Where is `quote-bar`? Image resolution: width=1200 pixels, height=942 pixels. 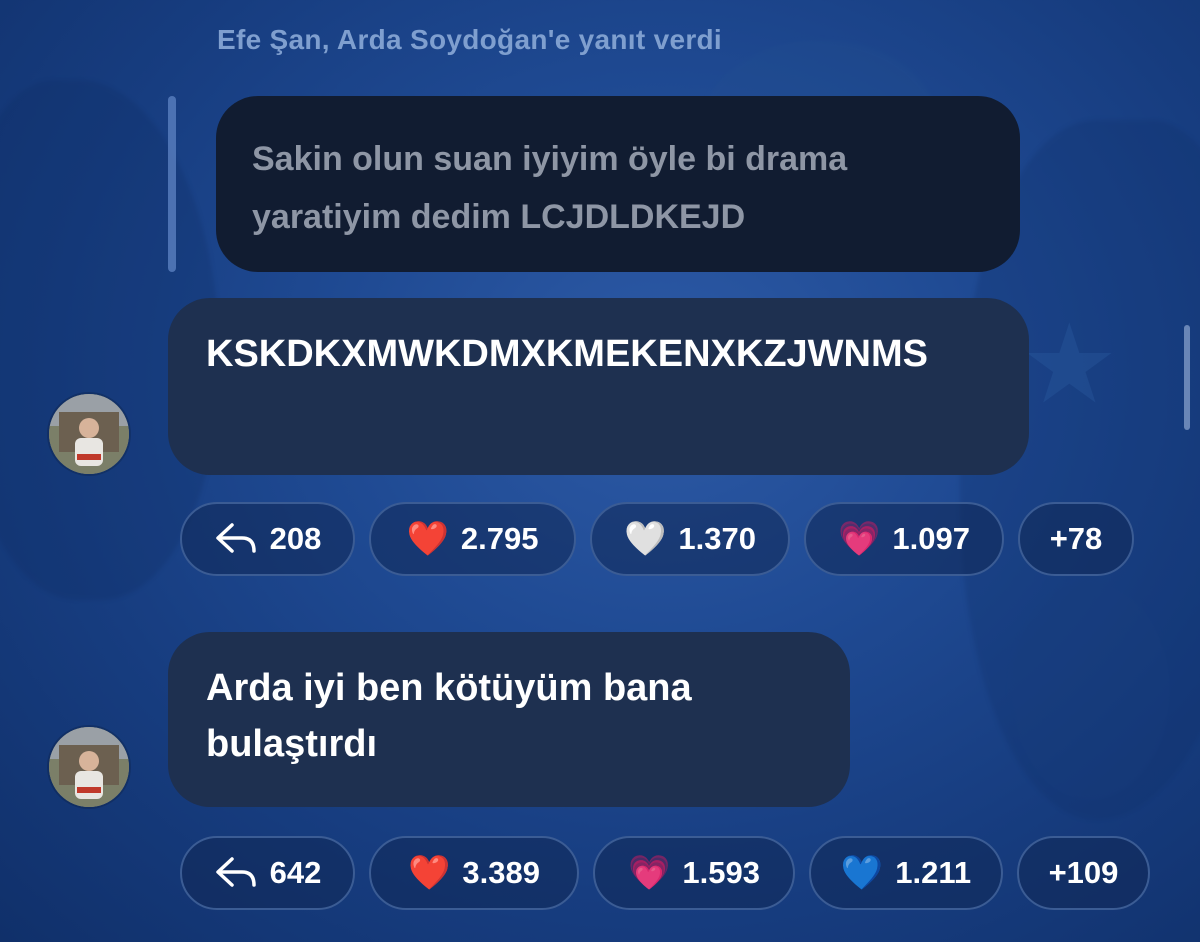 quote-bar is located at coordinates (172, 184).